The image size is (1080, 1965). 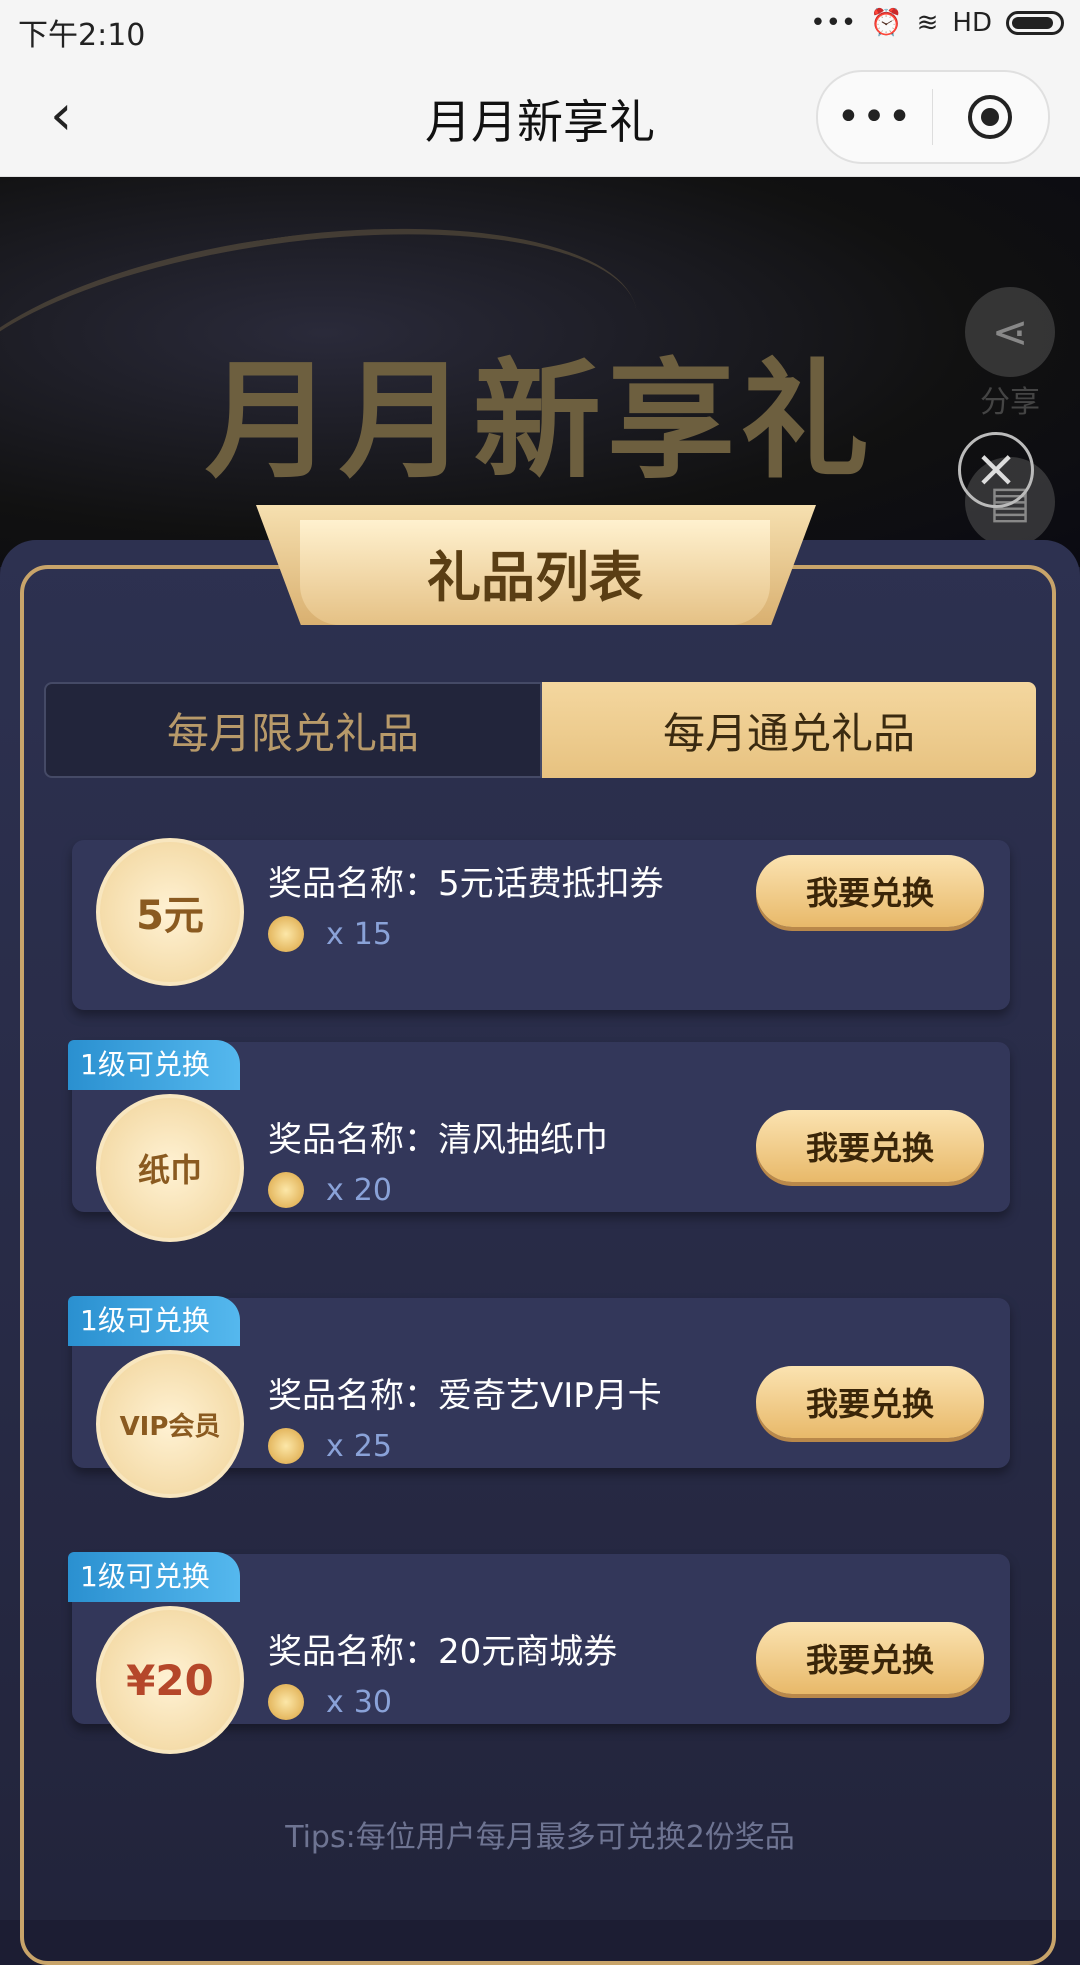 What do you see at coordinates (438, 1140) in the screenshot?
I see `gift-name: 奖品名称：清风抽纸巾` at bounding box center [438, 1140].